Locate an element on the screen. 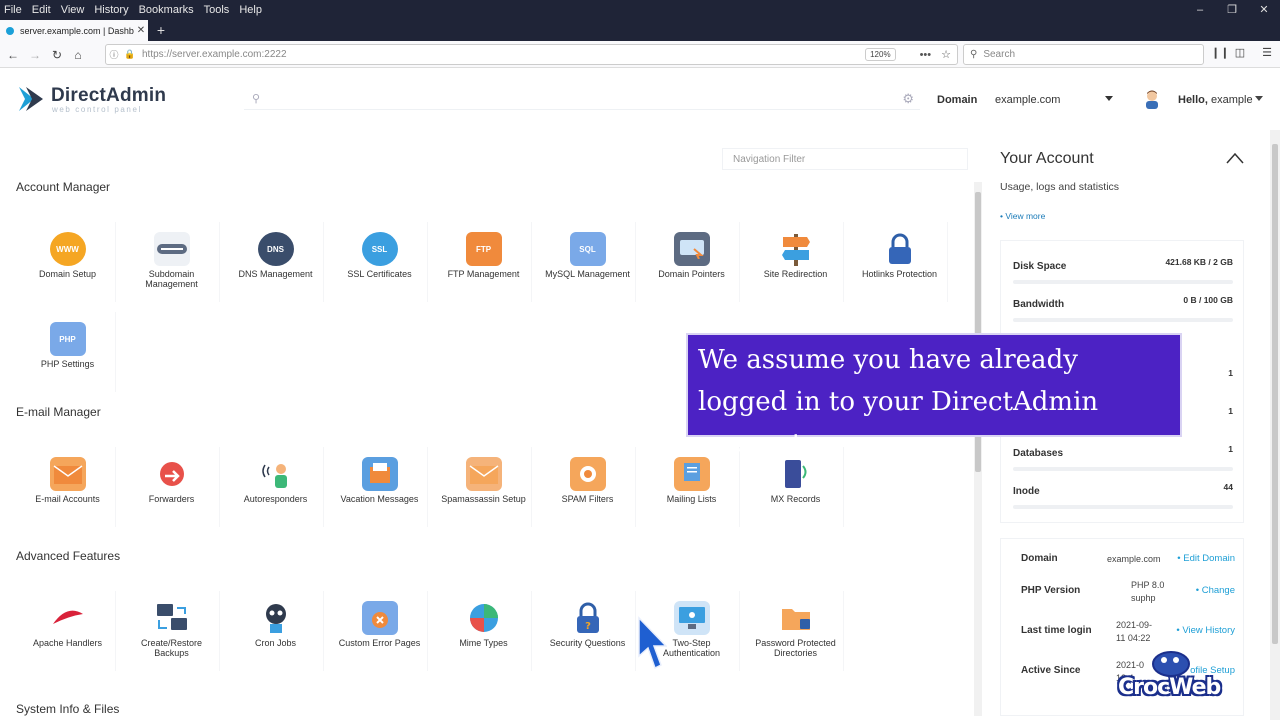 The image size is (1280, 720). tile-security-questions: ? Security Questions is located at coordinates (588, 631).